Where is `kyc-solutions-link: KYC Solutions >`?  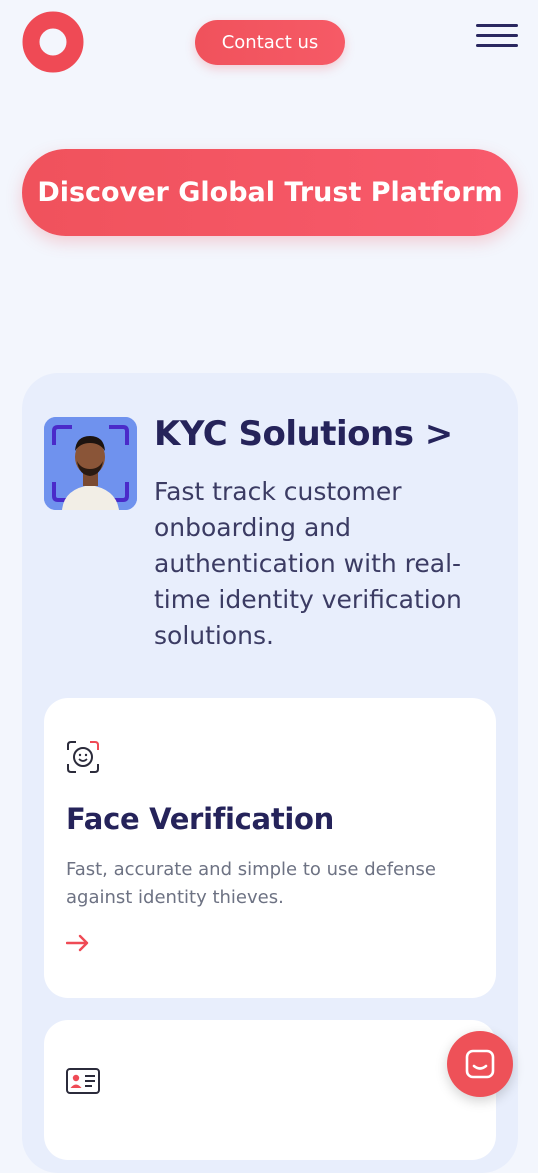 kyc-solutions-link: KYC Solutions > is located at coordinates (303, 434).